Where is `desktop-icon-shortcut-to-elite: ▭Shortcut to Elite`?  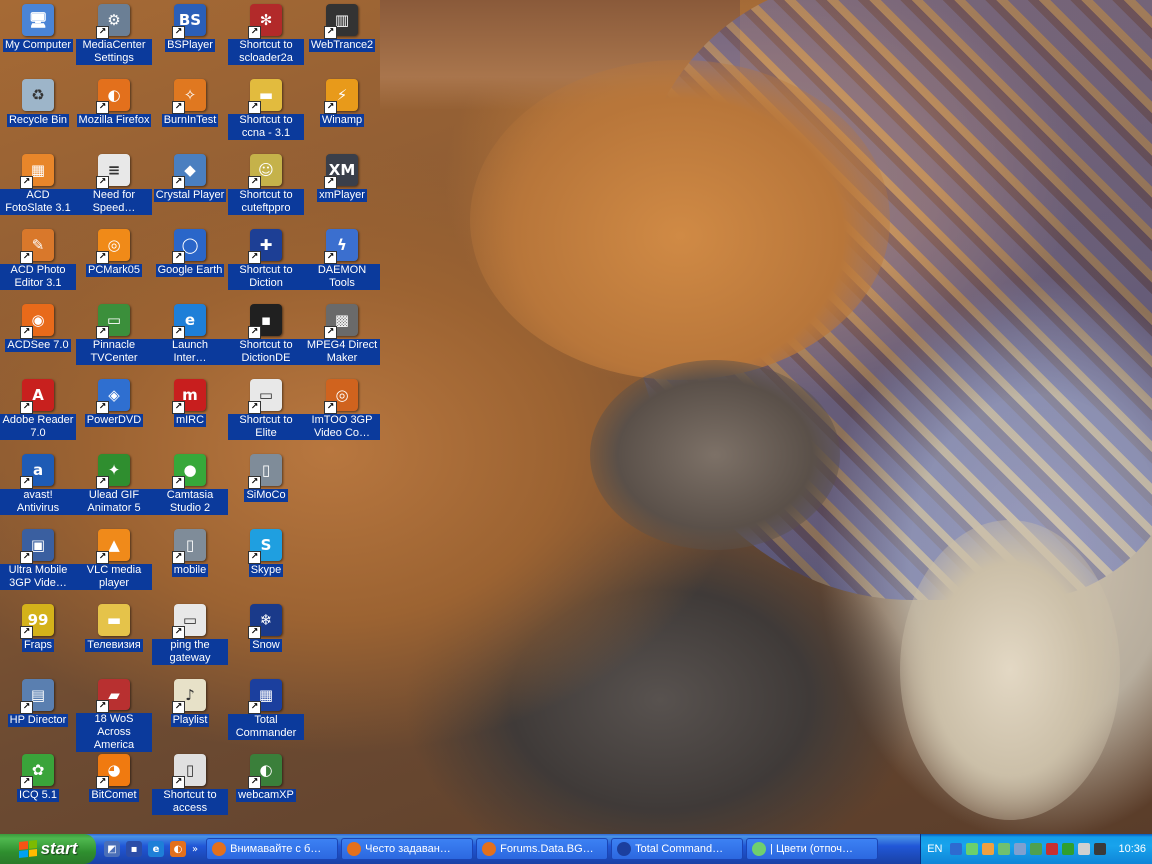
desktop-icon-shortcut-to-elite: ▭Shortcut to Elite is located at coordinates (266, 414).